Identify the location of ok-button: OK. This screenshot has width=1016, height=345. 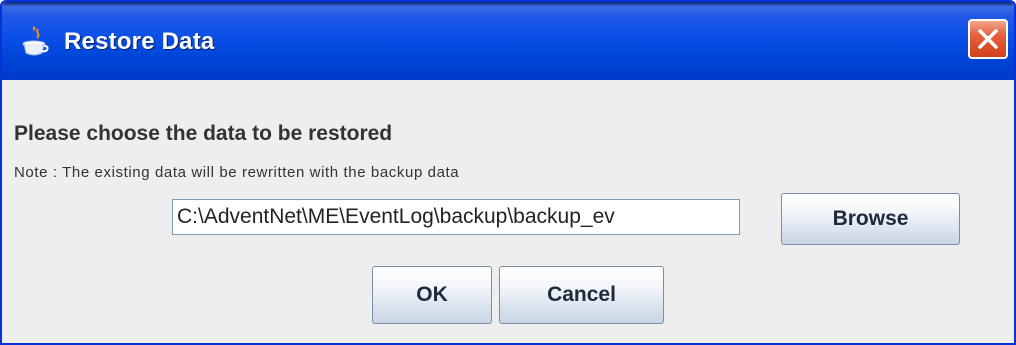
(432, 295).